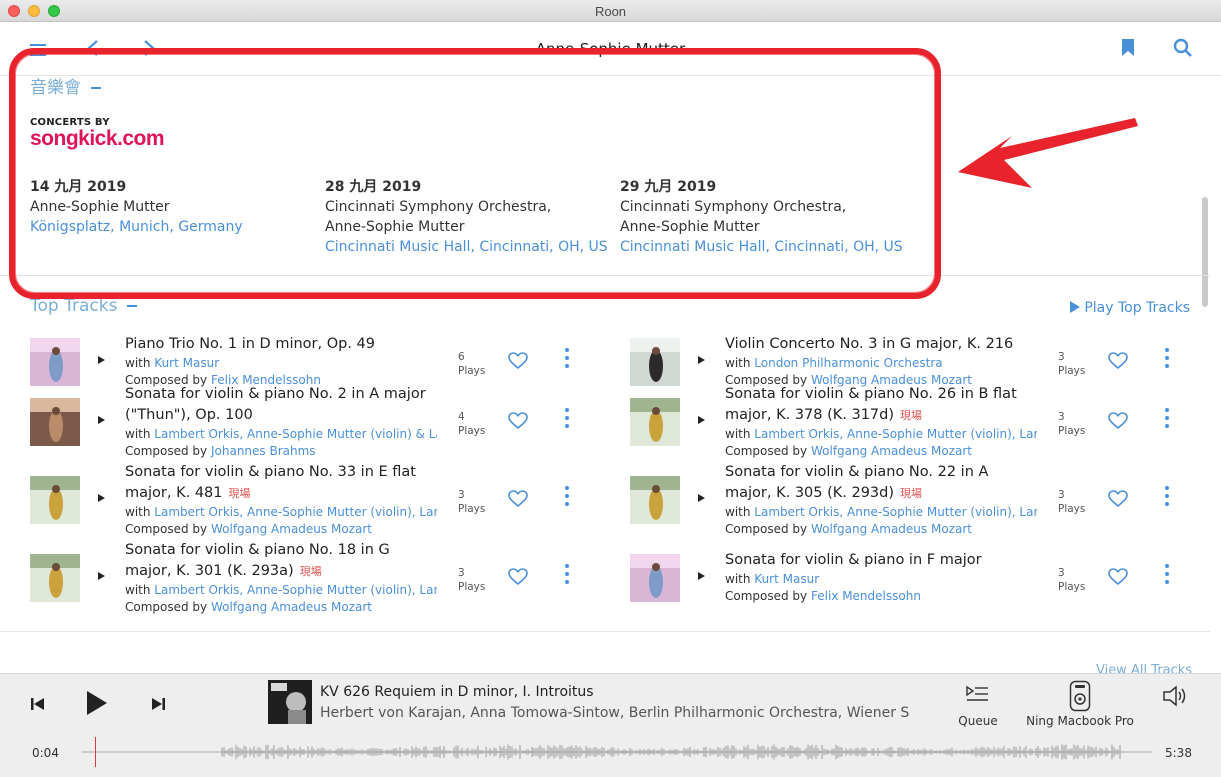 This screenshot has width=1221, height=777. What do you see at coordinates (97, 139) in the screenshot?
I see `songkick-logo: songkick.com` at bounding box center [97, 139].